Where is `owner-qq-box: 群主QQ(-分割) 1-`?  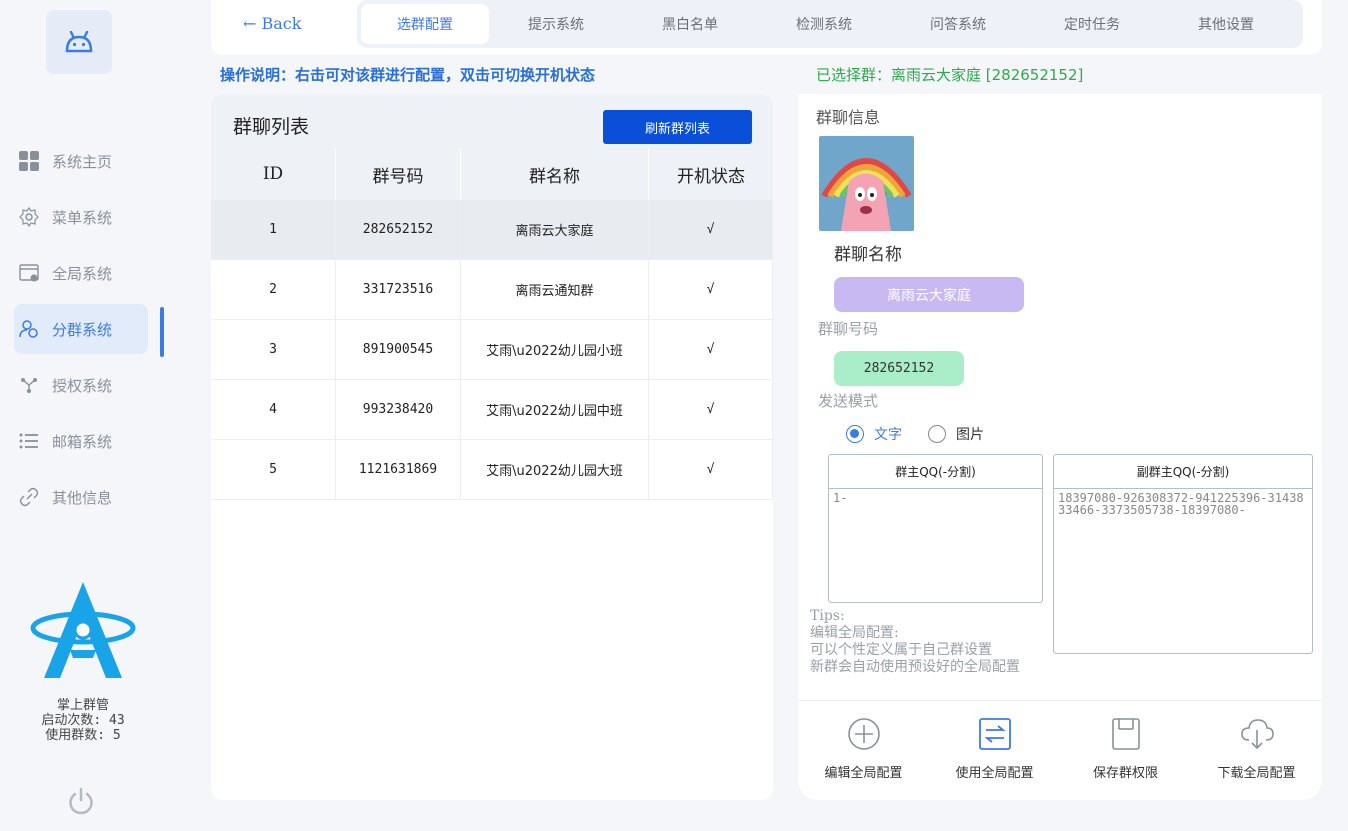 owner-qq-box: 群主QQ(-分割) 1- is located at coordinates (935, 528).